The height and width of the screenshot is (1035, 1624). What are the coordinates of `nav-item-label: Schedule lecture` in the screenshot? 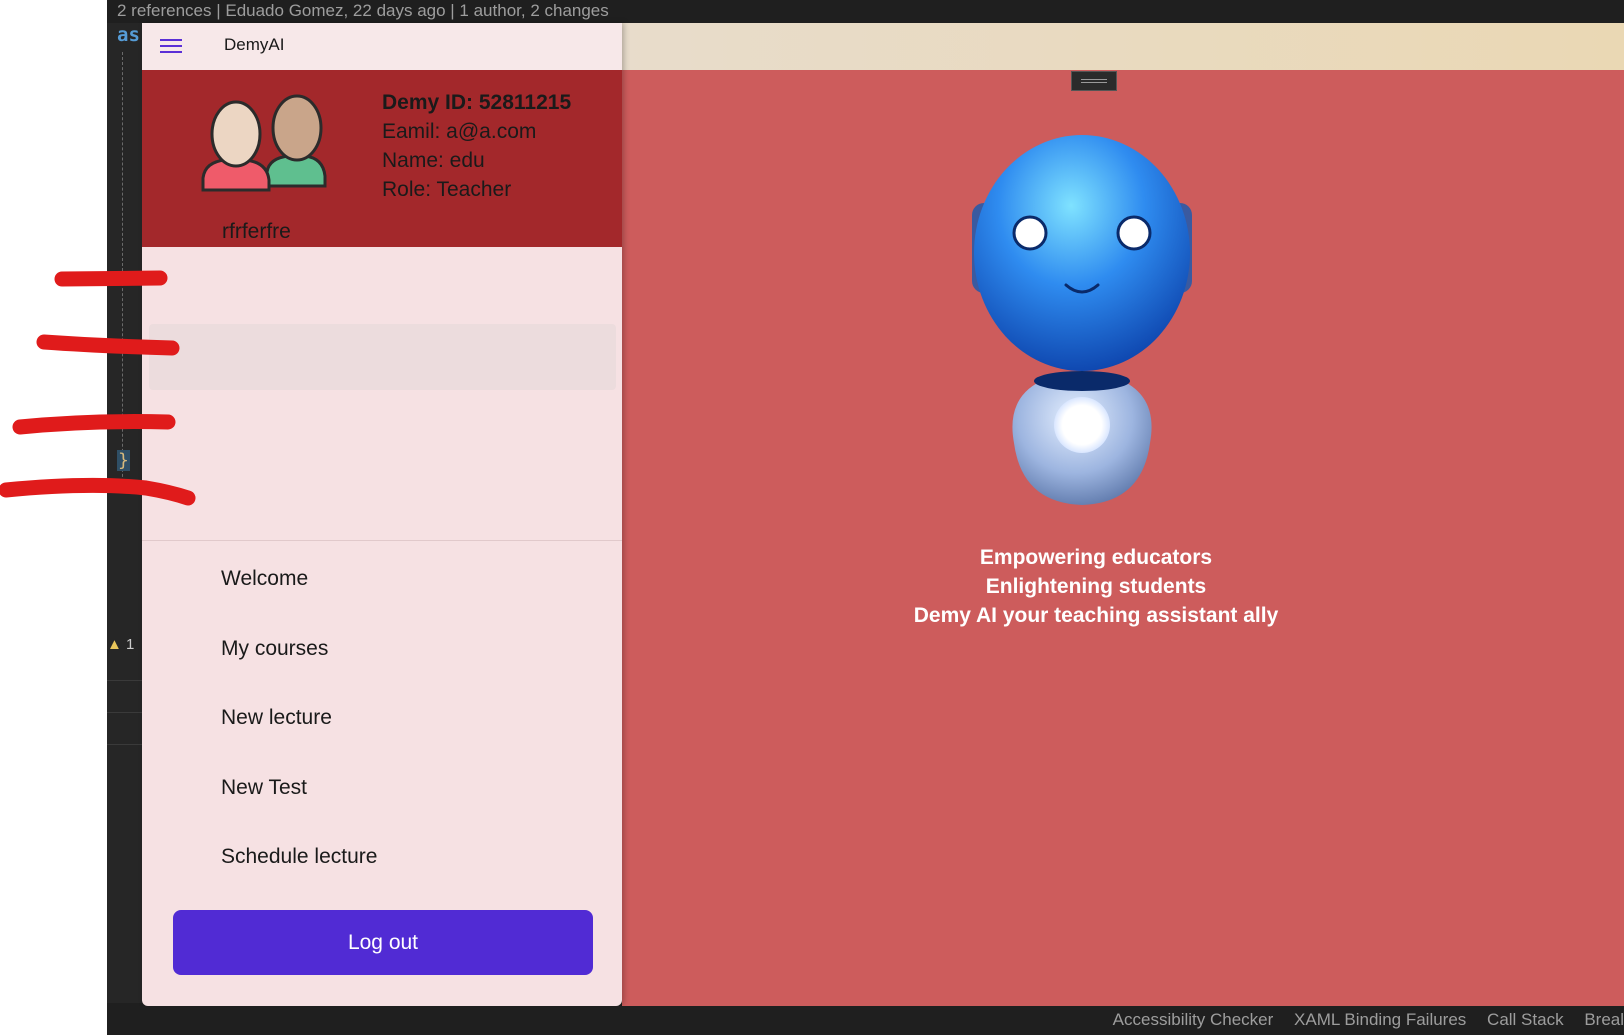 It's located at (299, 856).